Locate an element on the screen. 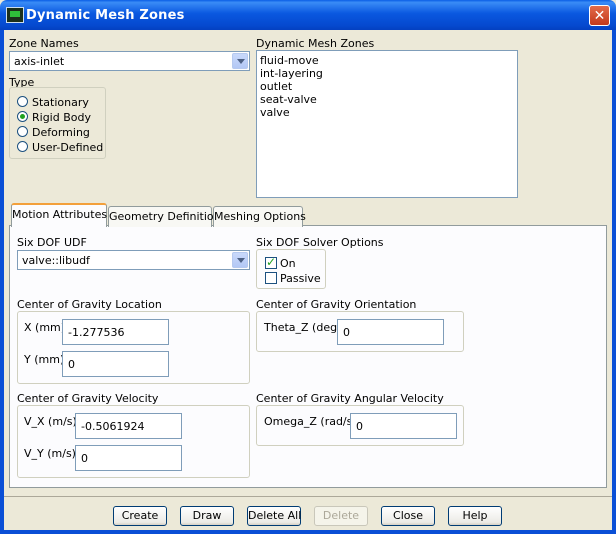 This screenshot has height=534, width=616. y-mm-input: 0 is located at coordinates (115, 364).